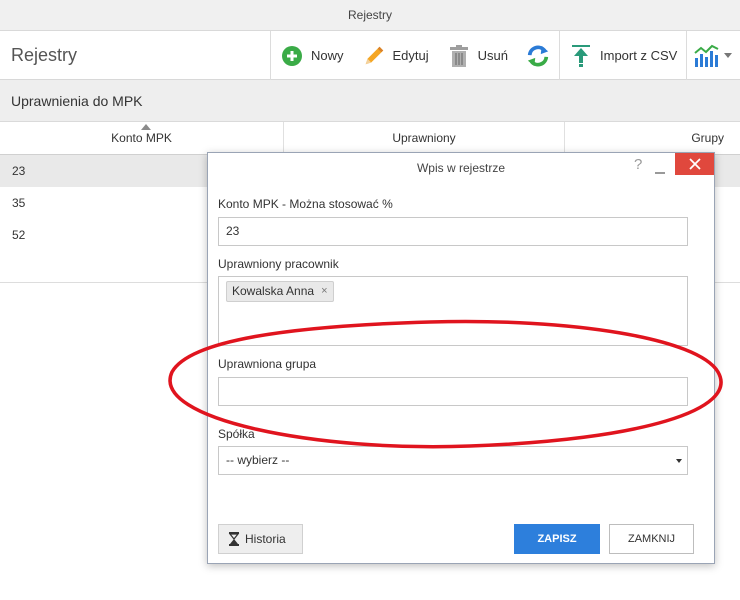 The image size is (740, 600). I want to click on column-header-label: Uprawniony, so click(424, 138).